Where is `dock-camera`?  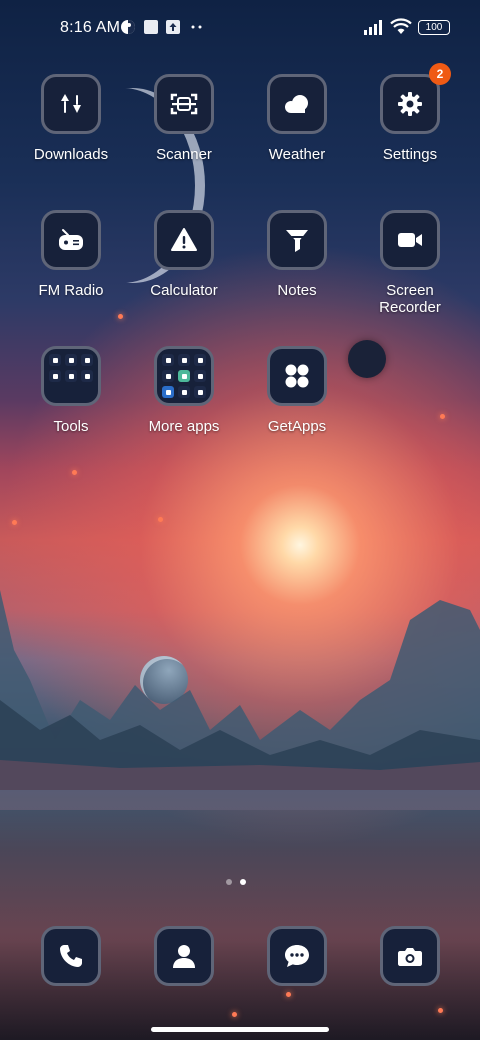 dock-camera is located at coordinates (410, 956).